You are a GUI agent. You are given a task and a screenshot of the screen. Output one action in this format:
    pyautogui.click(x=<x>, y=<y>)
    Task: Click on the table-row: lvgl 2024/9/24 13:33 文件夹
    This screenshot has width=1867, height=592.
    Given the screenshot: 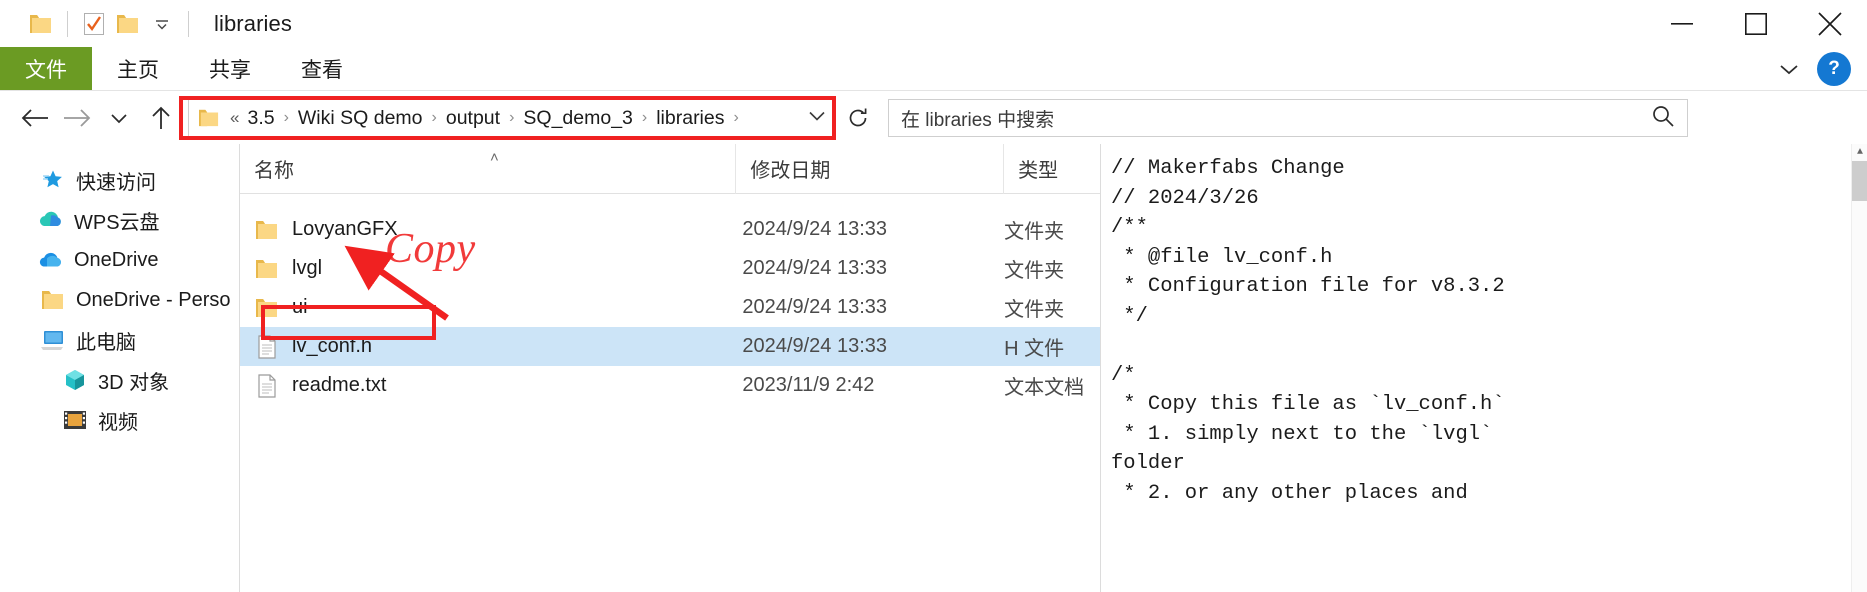 What is the action you would take?
    pyautogui.click(x=670, y=268)
    